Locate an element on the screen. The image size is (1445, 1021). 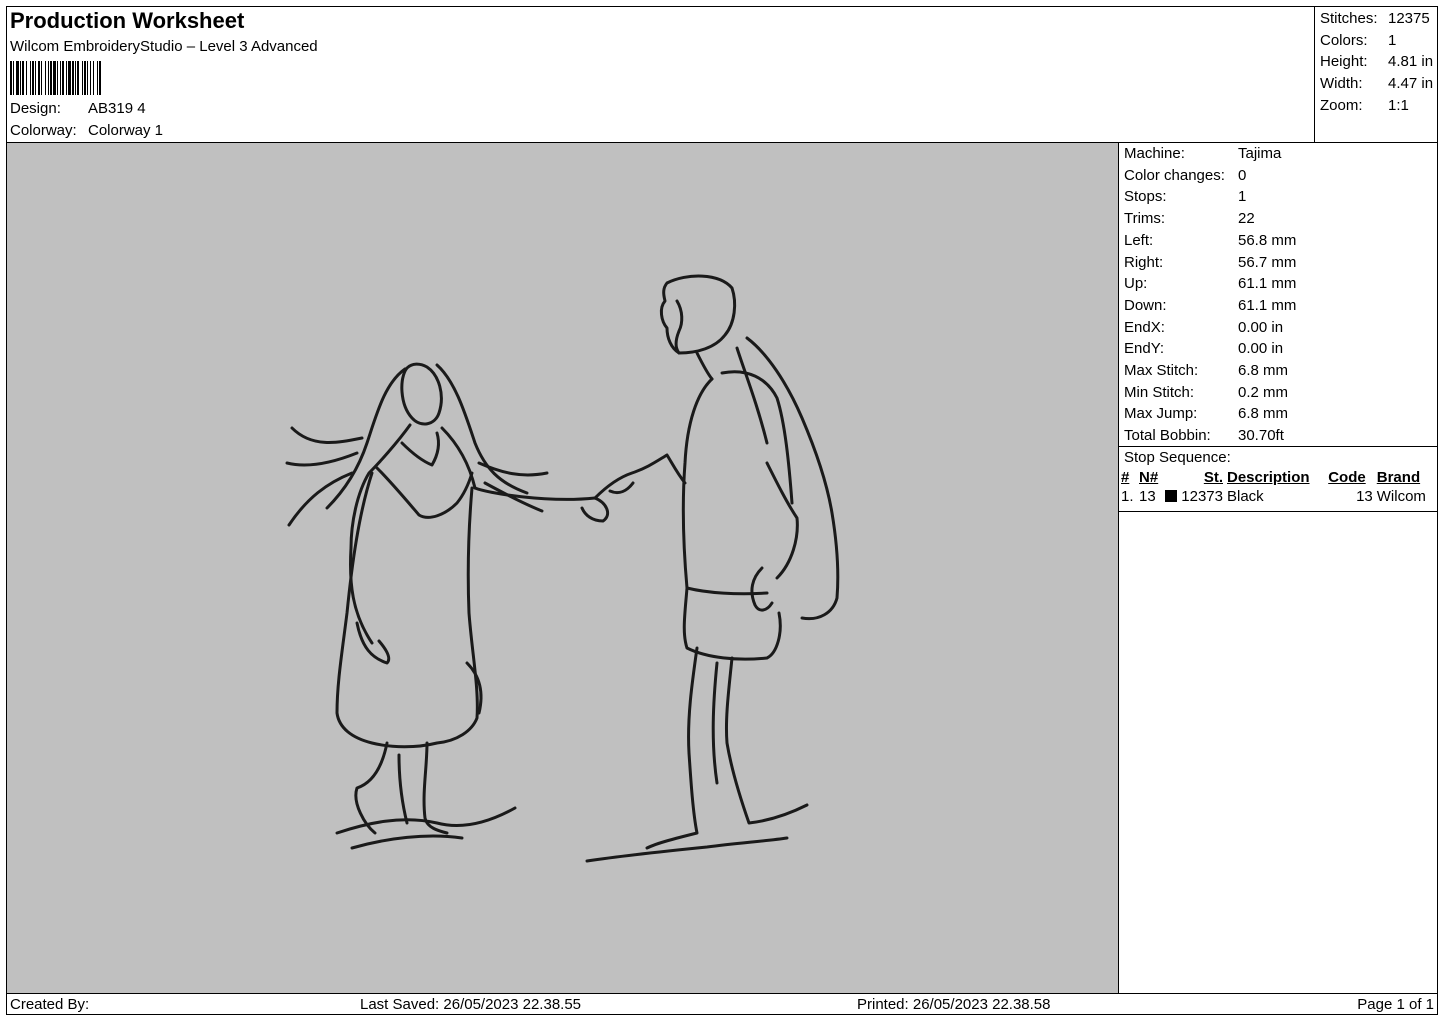
thread-description: Black is located at coordinates (1245, 496).